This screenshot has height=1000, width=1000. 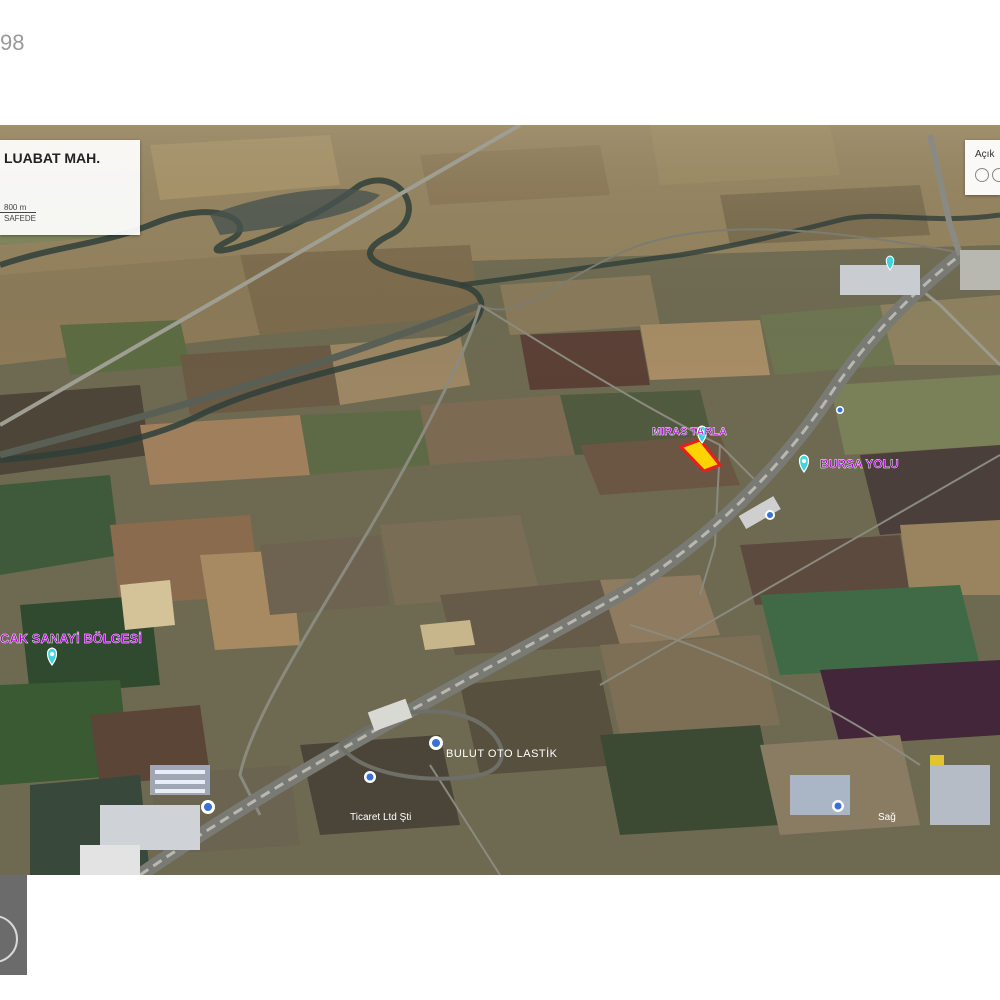 What do you see at coordinates (996, 175) in the screenshot?
I see `settings-icon` at bounding box center [996, 175].